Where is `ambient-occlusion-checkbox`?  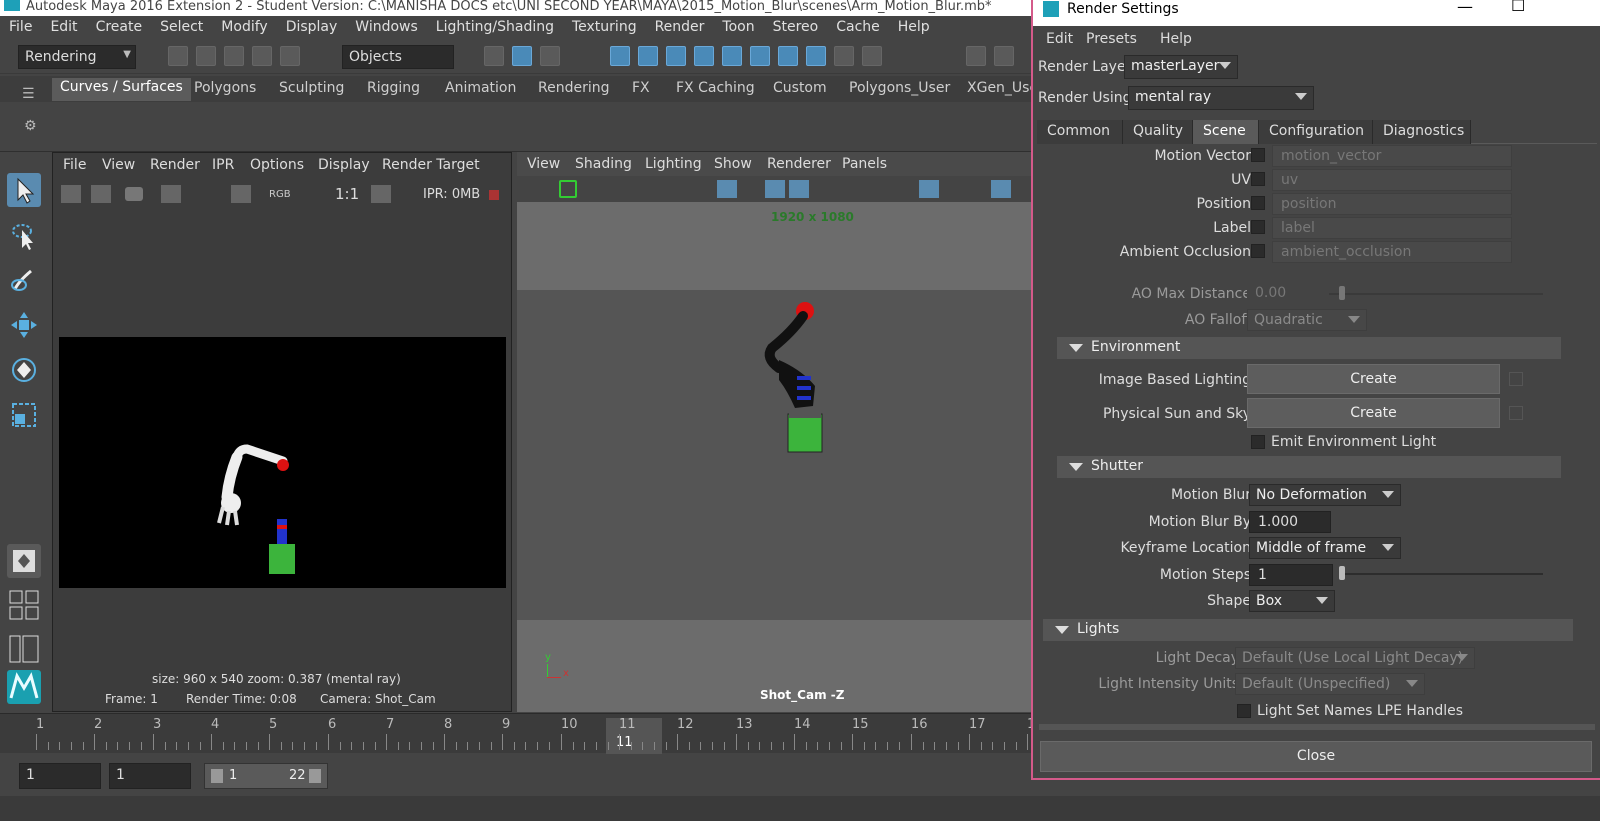
ambient-occlusion-checkbox is located at coordinates (1258, 251).